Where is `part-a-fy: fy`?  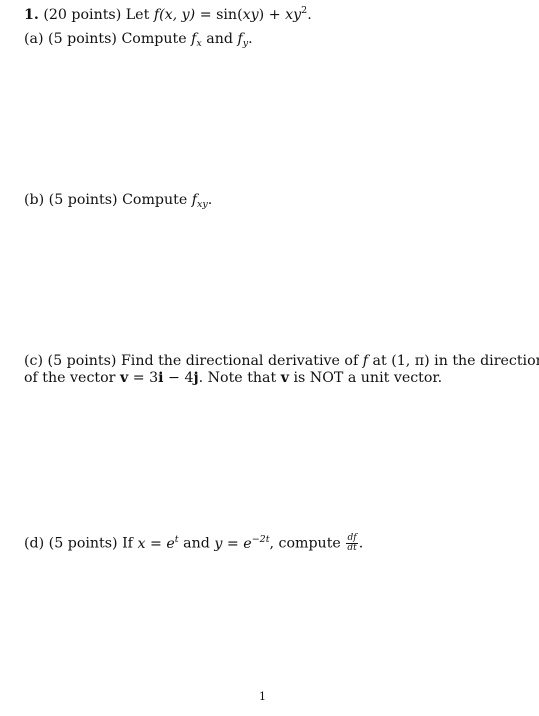
part-a-fy: fy is located at coordinates (243, 40).